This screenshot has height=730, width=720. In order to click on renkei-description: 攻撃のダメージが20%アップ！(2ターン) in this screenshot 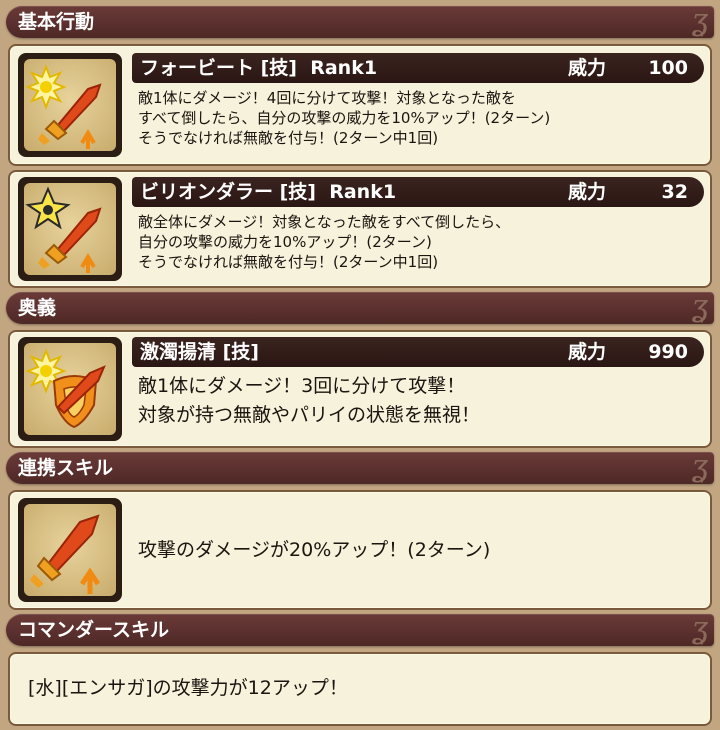, I will do `click(314, 550)`.